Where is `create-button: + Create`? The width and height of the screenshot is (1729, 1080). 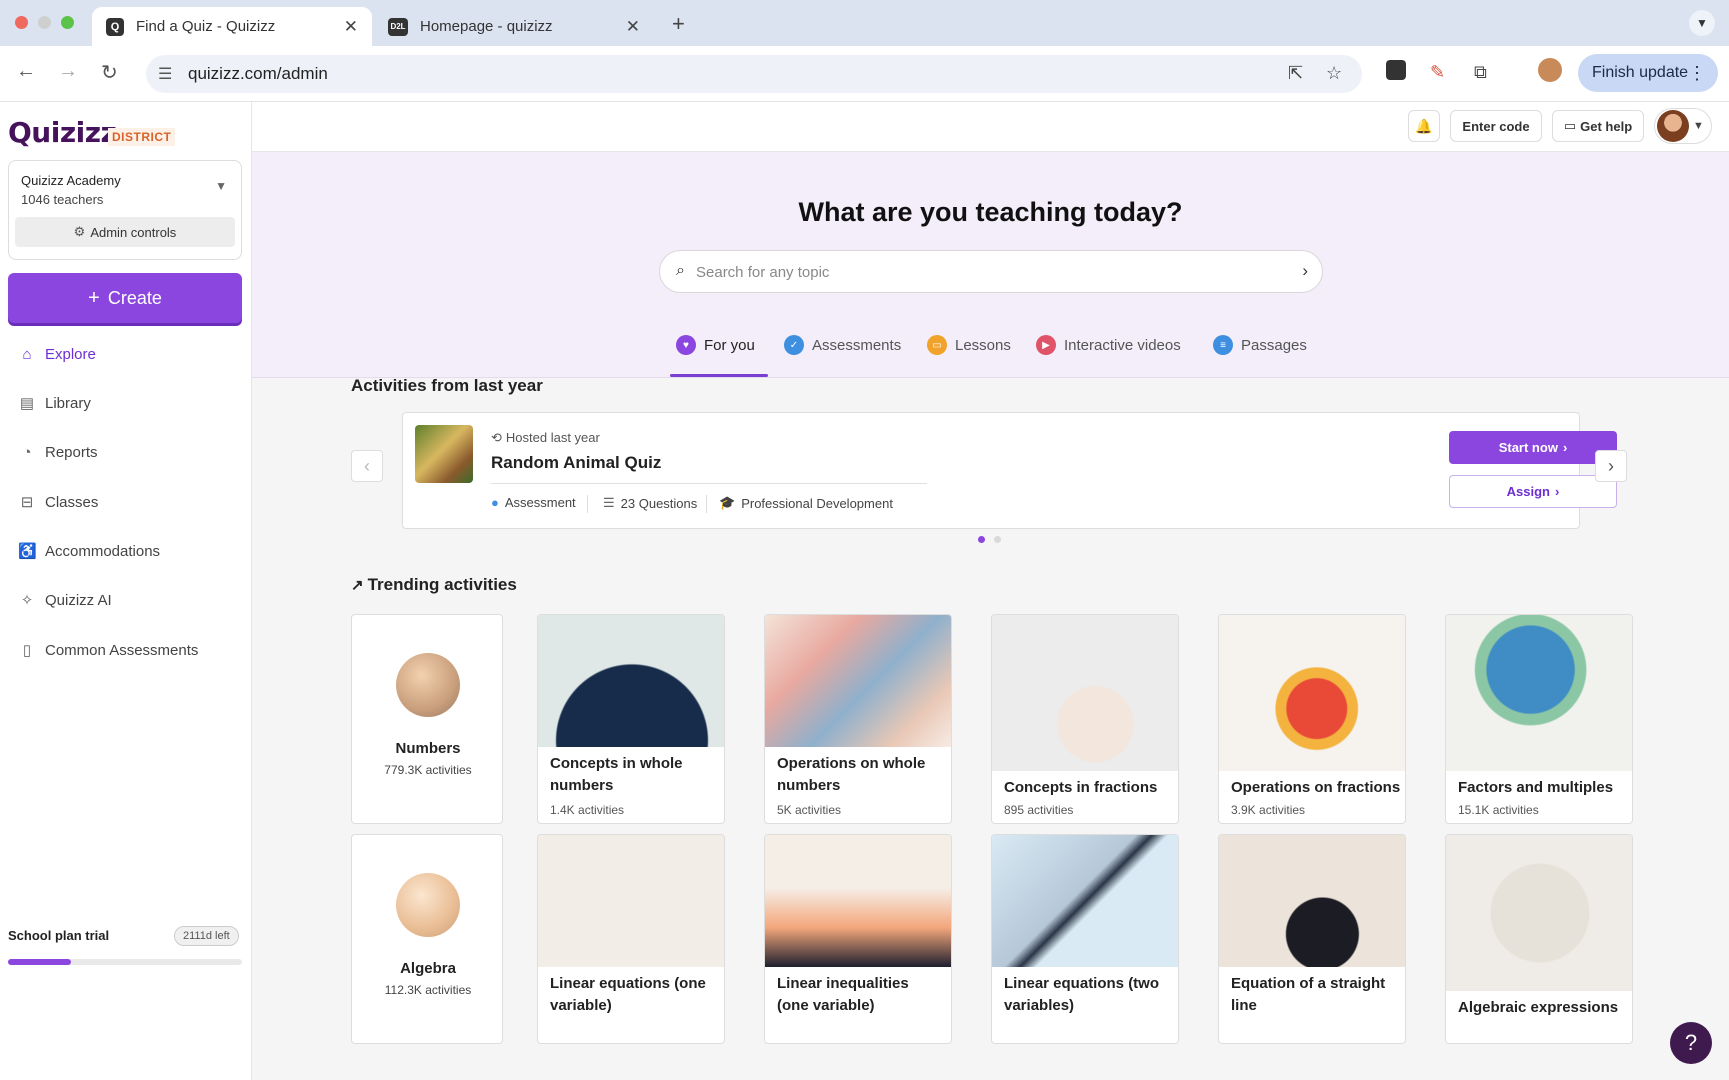 create-button: + Create is located at coordinates (125, 298).